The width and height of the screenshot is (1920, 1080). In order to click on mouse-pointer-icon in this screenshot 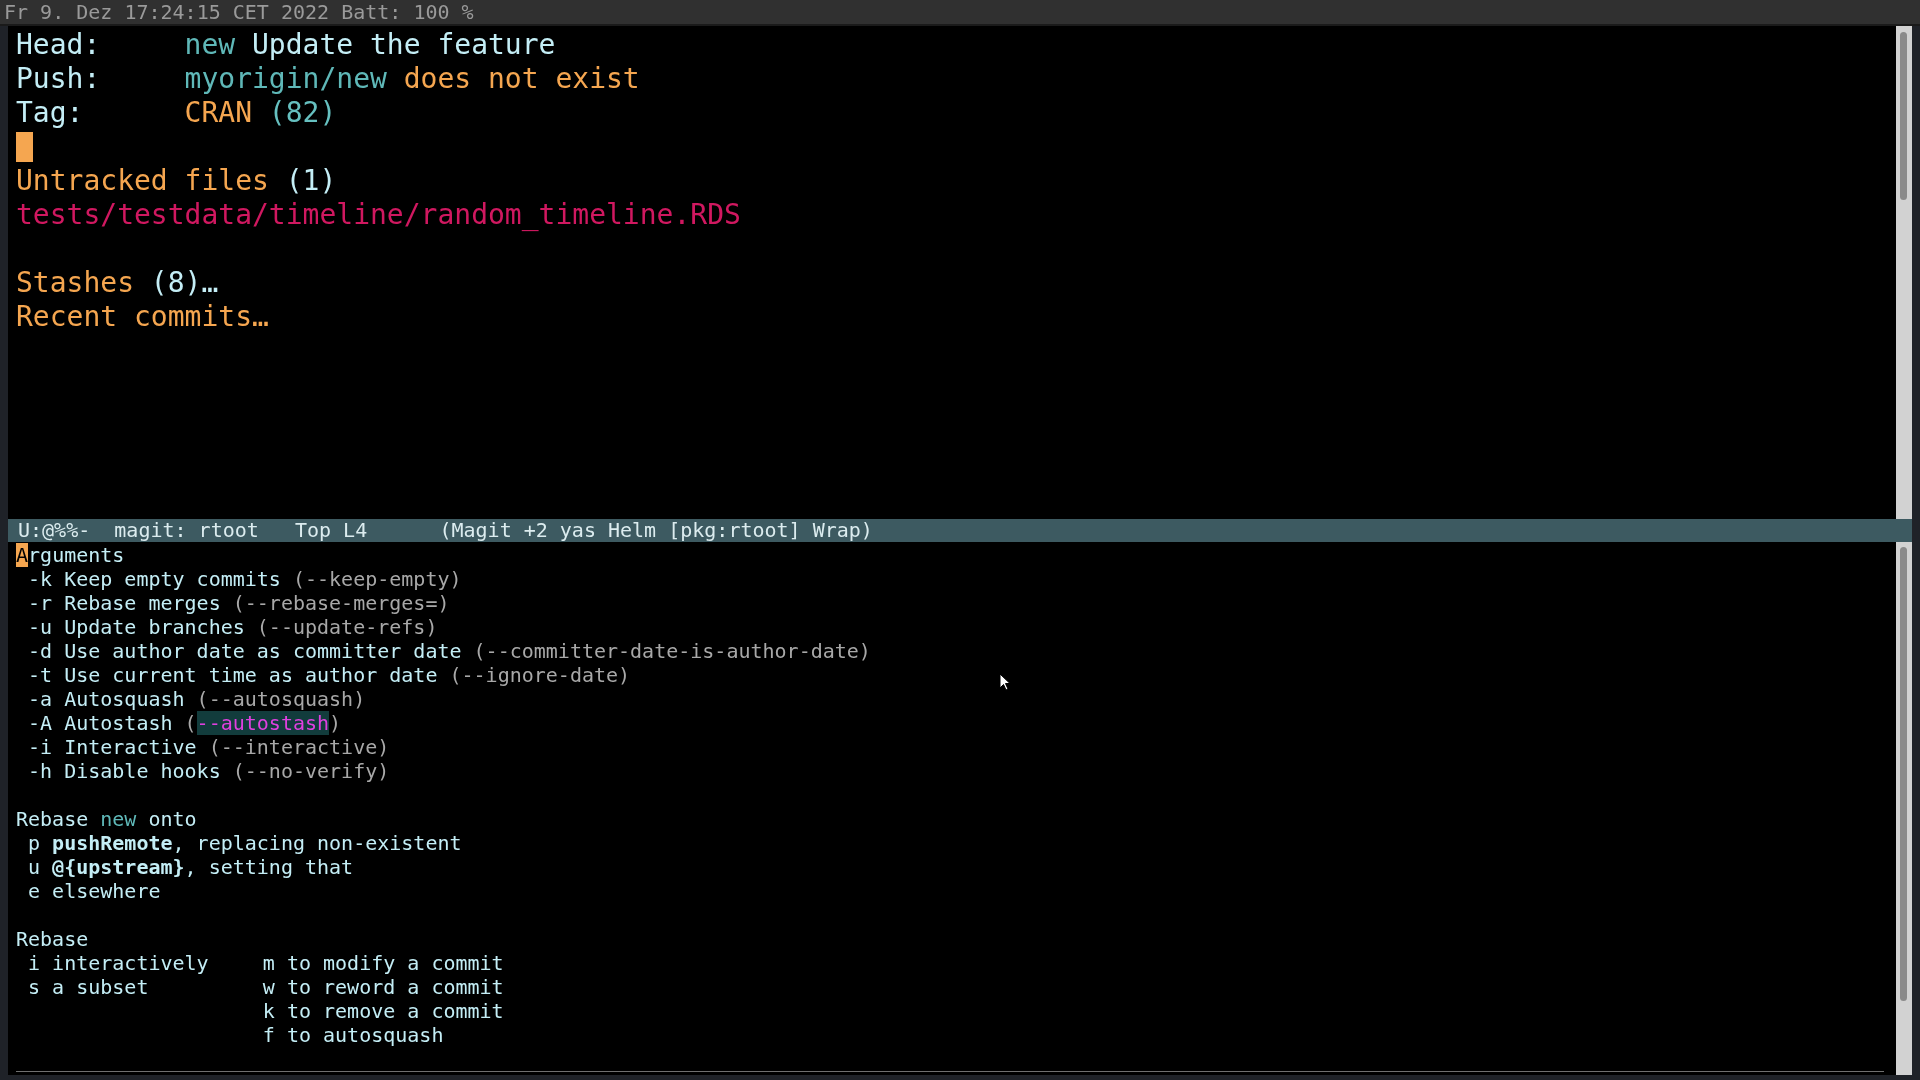, I will do `click(1005, 682)`.